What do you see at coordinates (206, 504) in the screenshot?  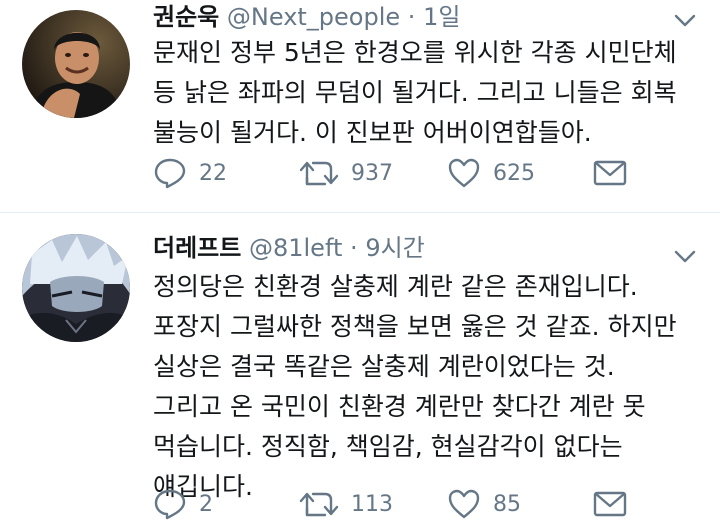 I see `reply-count: 2` at bounding box center [206, 504].